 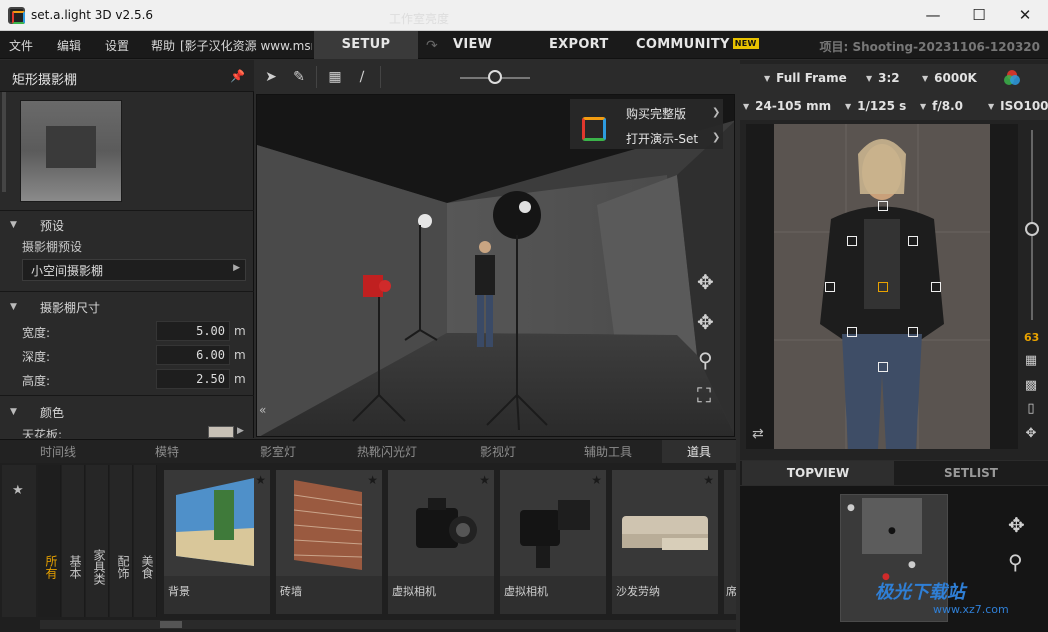 I want to click on dish-reflector, so click(x=525, y=207).